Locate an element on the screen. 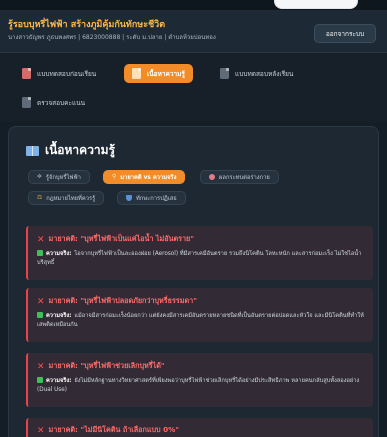 The height and width of the screenshot is (437, 387). nav-score: ตรวจสอบคะแนน is located at coordinates (53, 102).